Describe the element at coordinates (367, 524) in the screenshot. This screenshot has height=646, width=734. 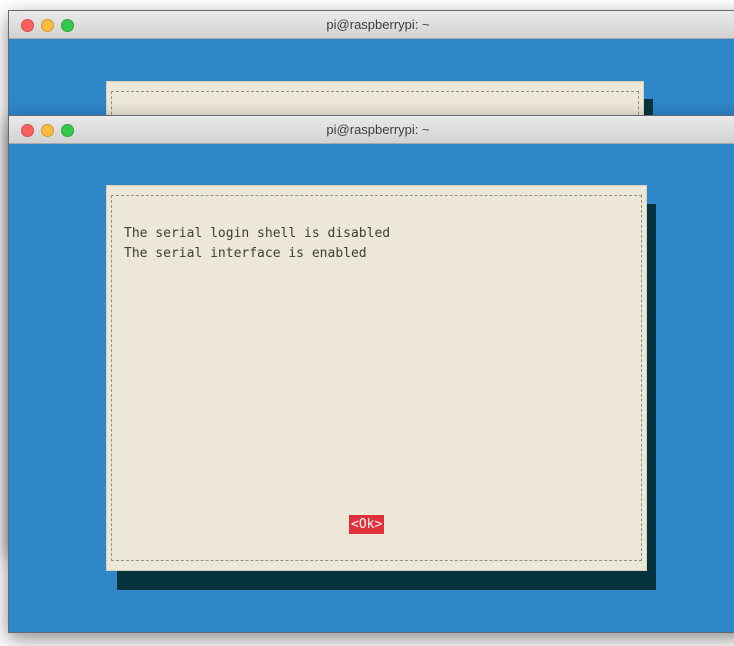
I see `ok-button: <Ok>` at that location.